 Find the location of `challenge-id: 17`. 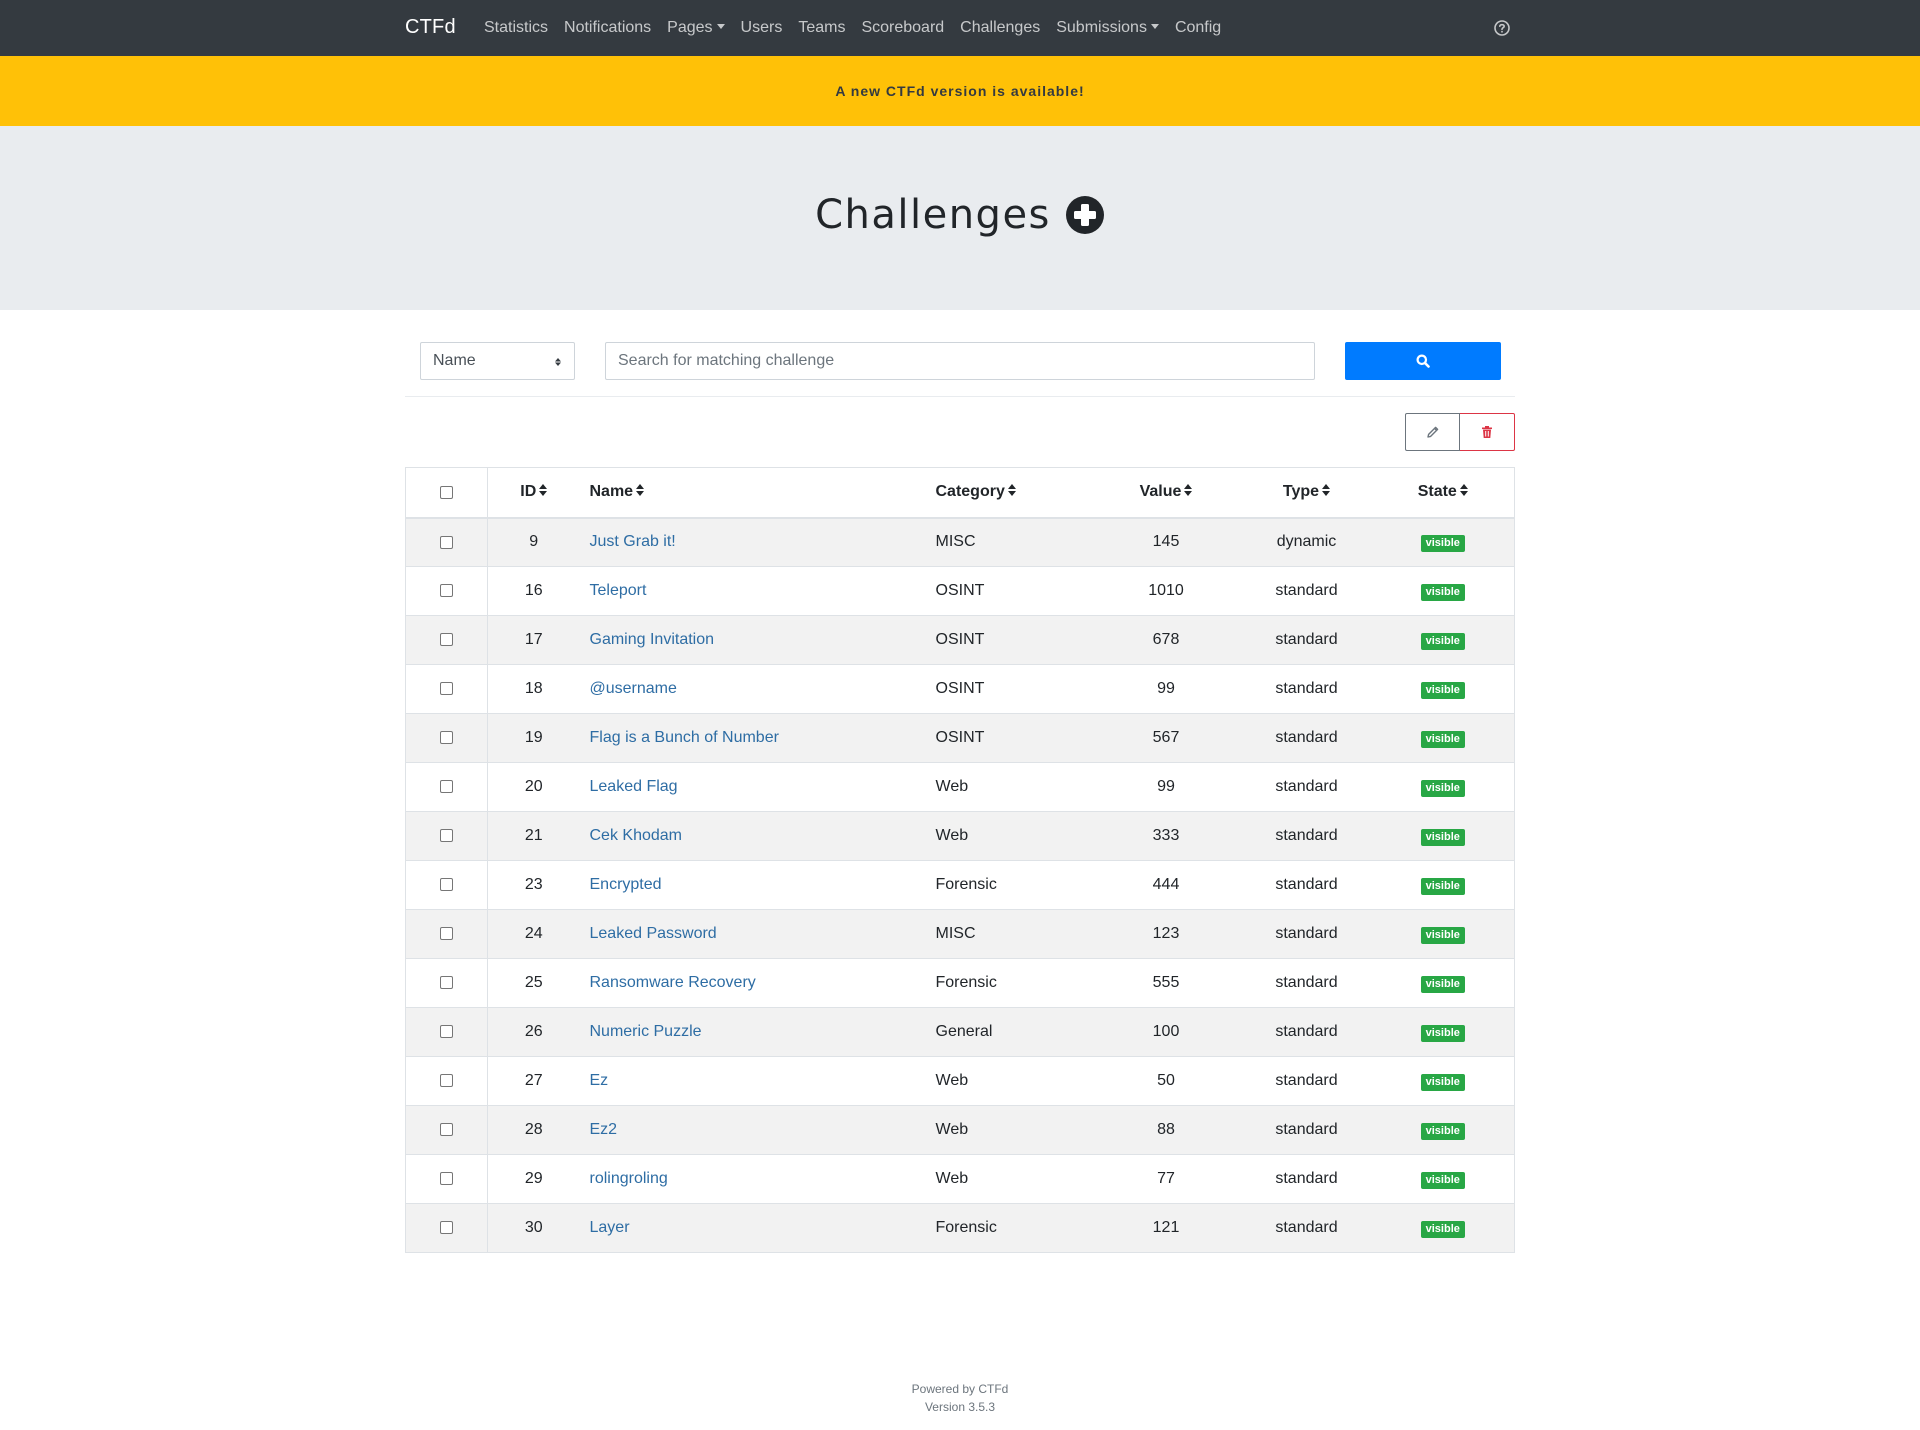

challenge-id: 17 is located at coordinates (533, 640).